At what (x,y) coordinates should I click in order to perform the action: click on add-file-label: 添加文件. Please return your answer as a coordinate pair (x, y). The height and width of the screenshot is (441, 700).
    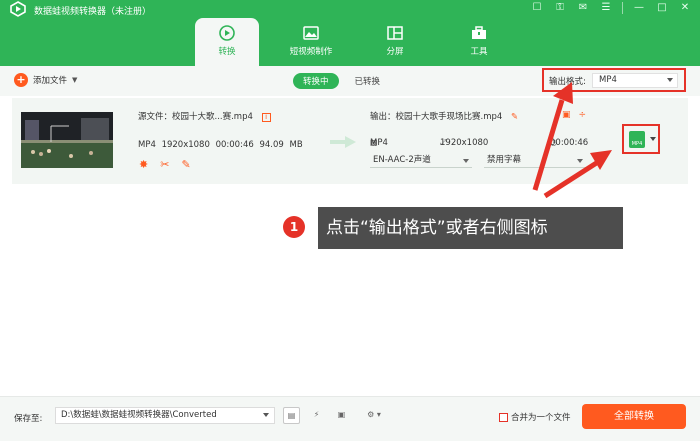
    Looking at the image, I should click on (50, 81).